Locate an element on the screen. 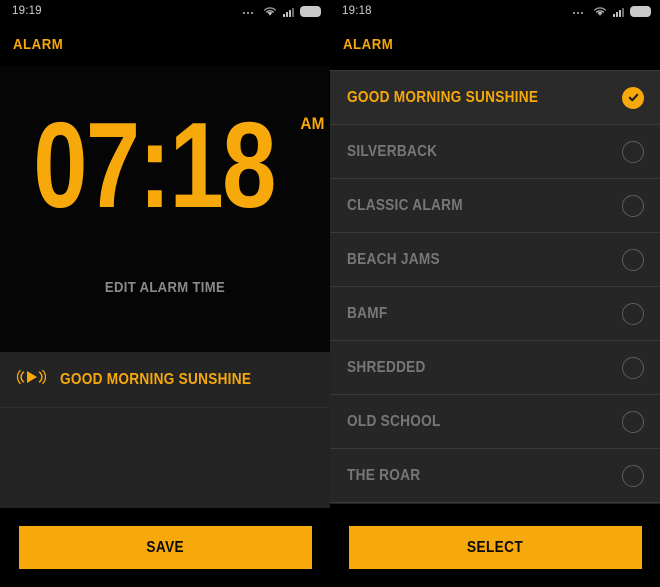 The width and height of the screenshot is (660, 587). list-item: BEACH JAMS is located at coordinates (495, 260).